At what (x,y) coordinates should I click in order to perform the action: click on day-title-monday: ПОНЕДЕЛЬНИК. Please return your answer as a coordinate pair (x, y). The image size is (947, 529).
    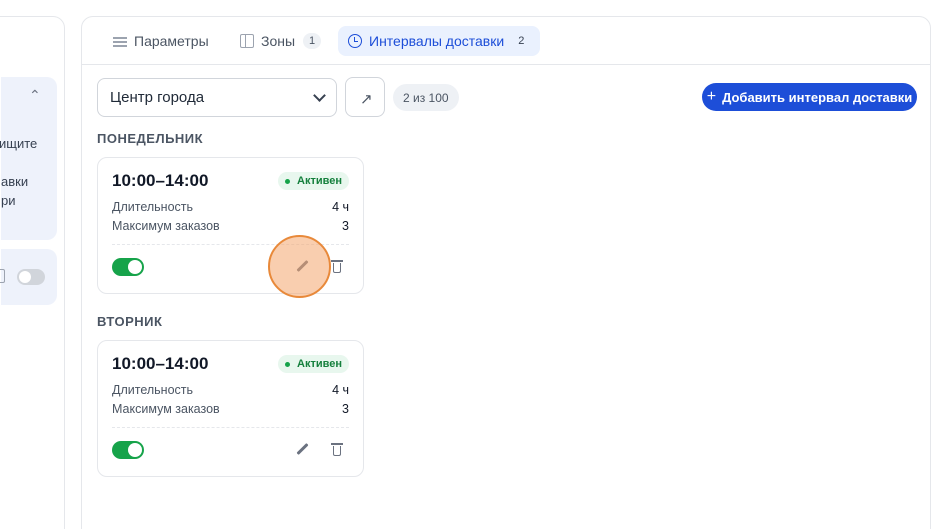
    Looking at the image, I should click on (150, 138).